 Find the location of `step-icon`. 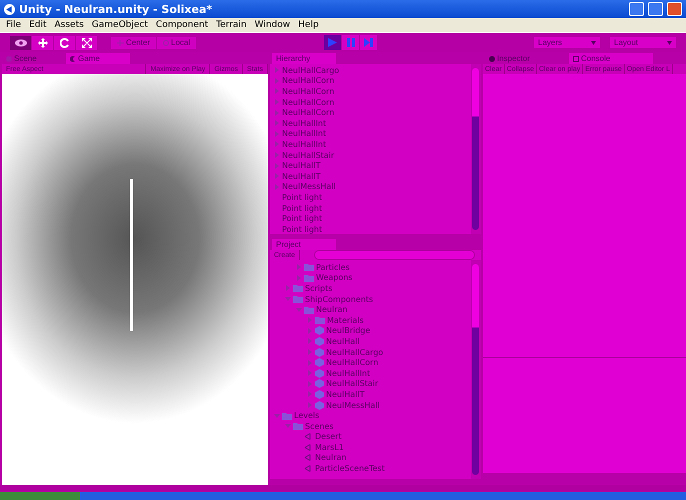

step-icon is located at coordinates (369, 42).